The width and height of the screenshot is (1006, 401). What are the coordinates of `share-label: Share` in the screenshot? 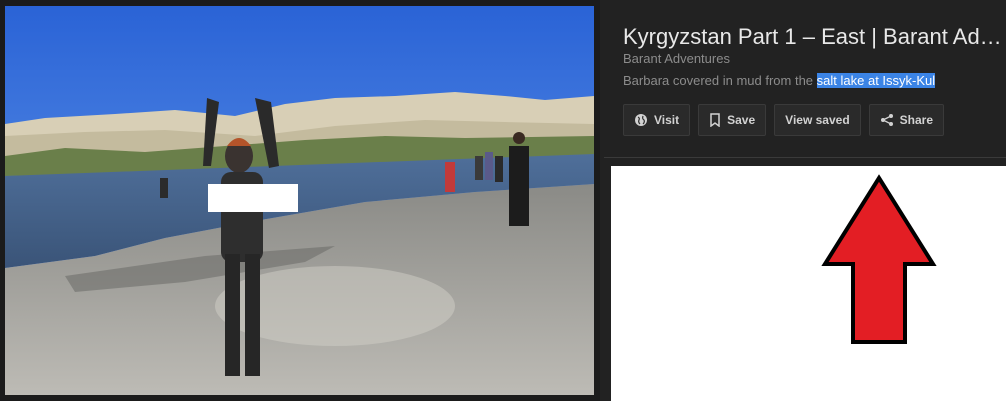 It's located at (916, 120).